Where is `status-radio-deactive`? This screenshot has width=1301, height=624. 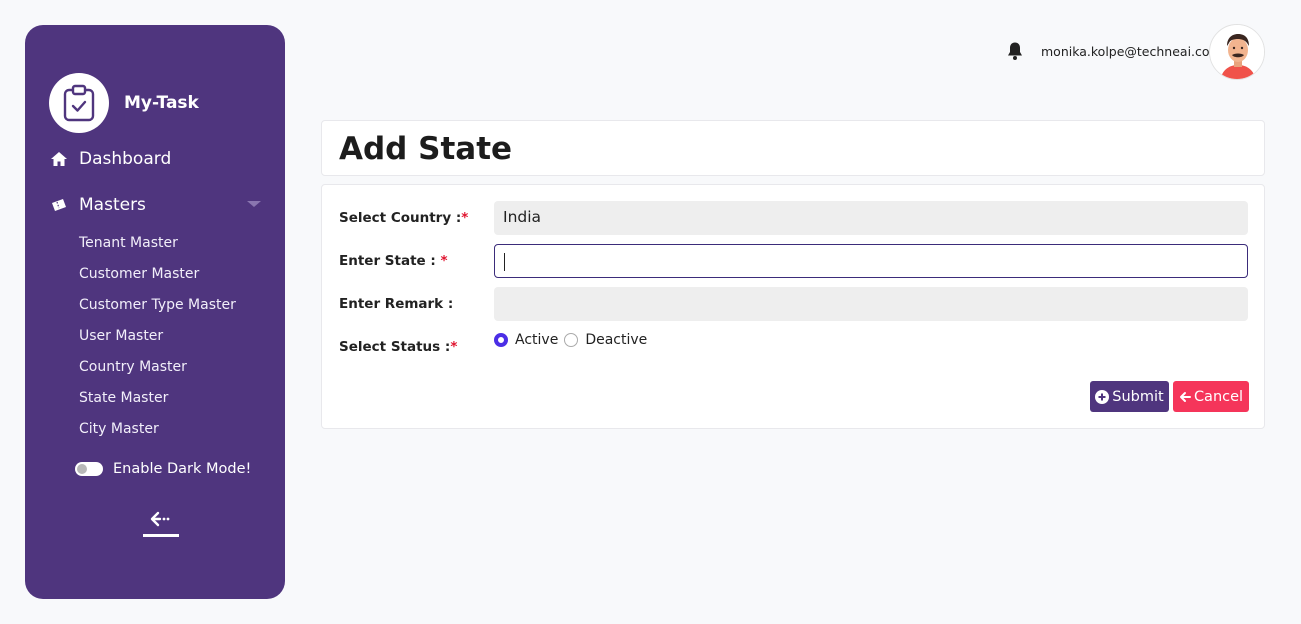
status-radio-deactive is located at coordinates (571, 340).